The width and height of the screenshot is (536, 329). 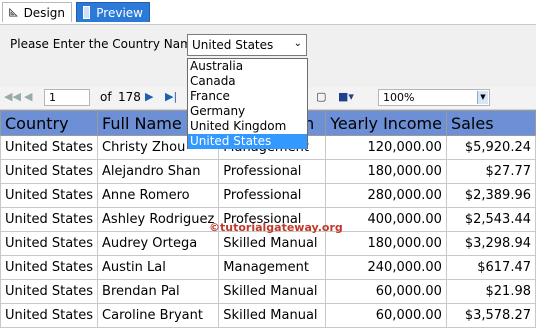 What do you see at coordinates (106, 97) in the screenshot?
I see `page-of-label: of` at bounding box center [106, 97].